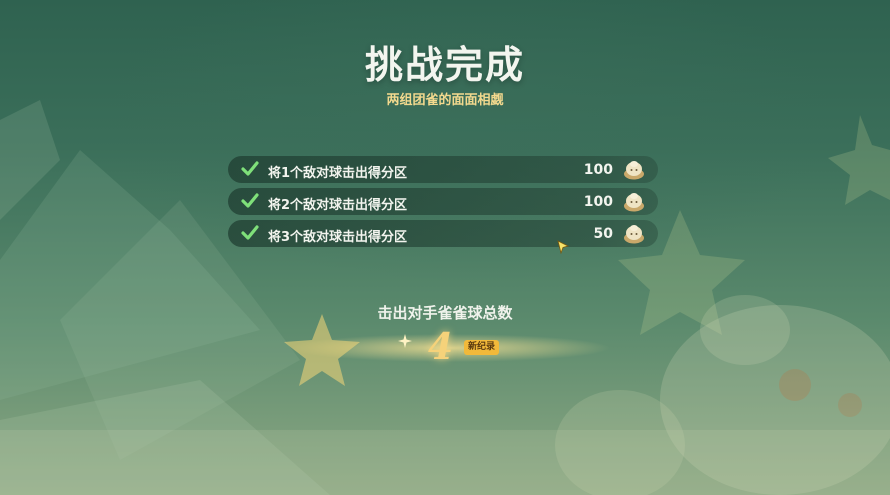  I want to click on task-row: 将2个敌对球击出得分区 100, so click(443, 201).